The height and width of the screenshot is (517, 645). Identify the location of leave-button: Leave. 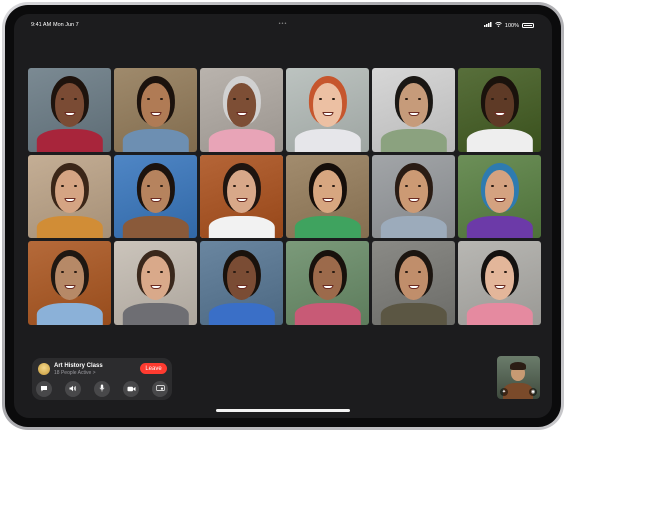
(153, 368).